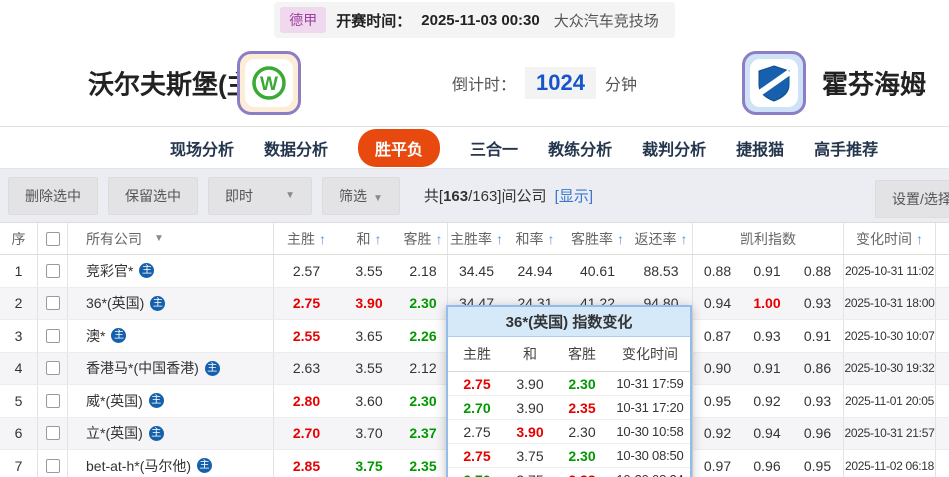 This screenshot has width=949, height=477. What do you see at coordinates (508, 195) in the screenshot?
I see `company-count: 共[163/163]间公司 [显示]` at bounding box center [508, 195].